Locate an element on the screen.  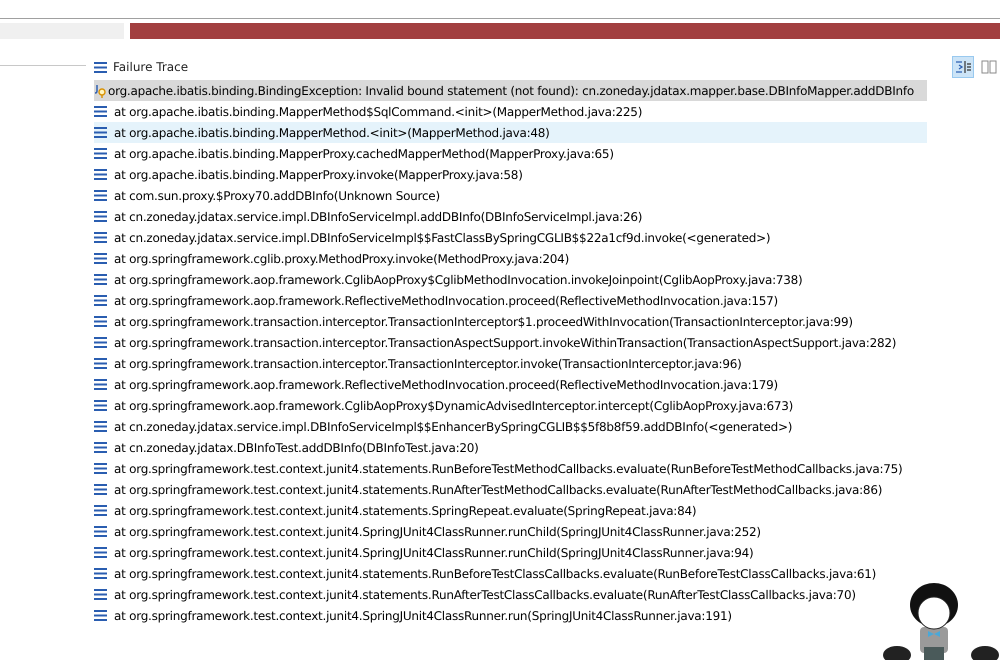
trace-row: at cn.zoneday.jdatax.service.impl.DBInfoServiceImpl$$EnhancerBySpringCGLIB$$5f8b8f59.addDBInfo(<generated>) is located at coordinates (445, 426).